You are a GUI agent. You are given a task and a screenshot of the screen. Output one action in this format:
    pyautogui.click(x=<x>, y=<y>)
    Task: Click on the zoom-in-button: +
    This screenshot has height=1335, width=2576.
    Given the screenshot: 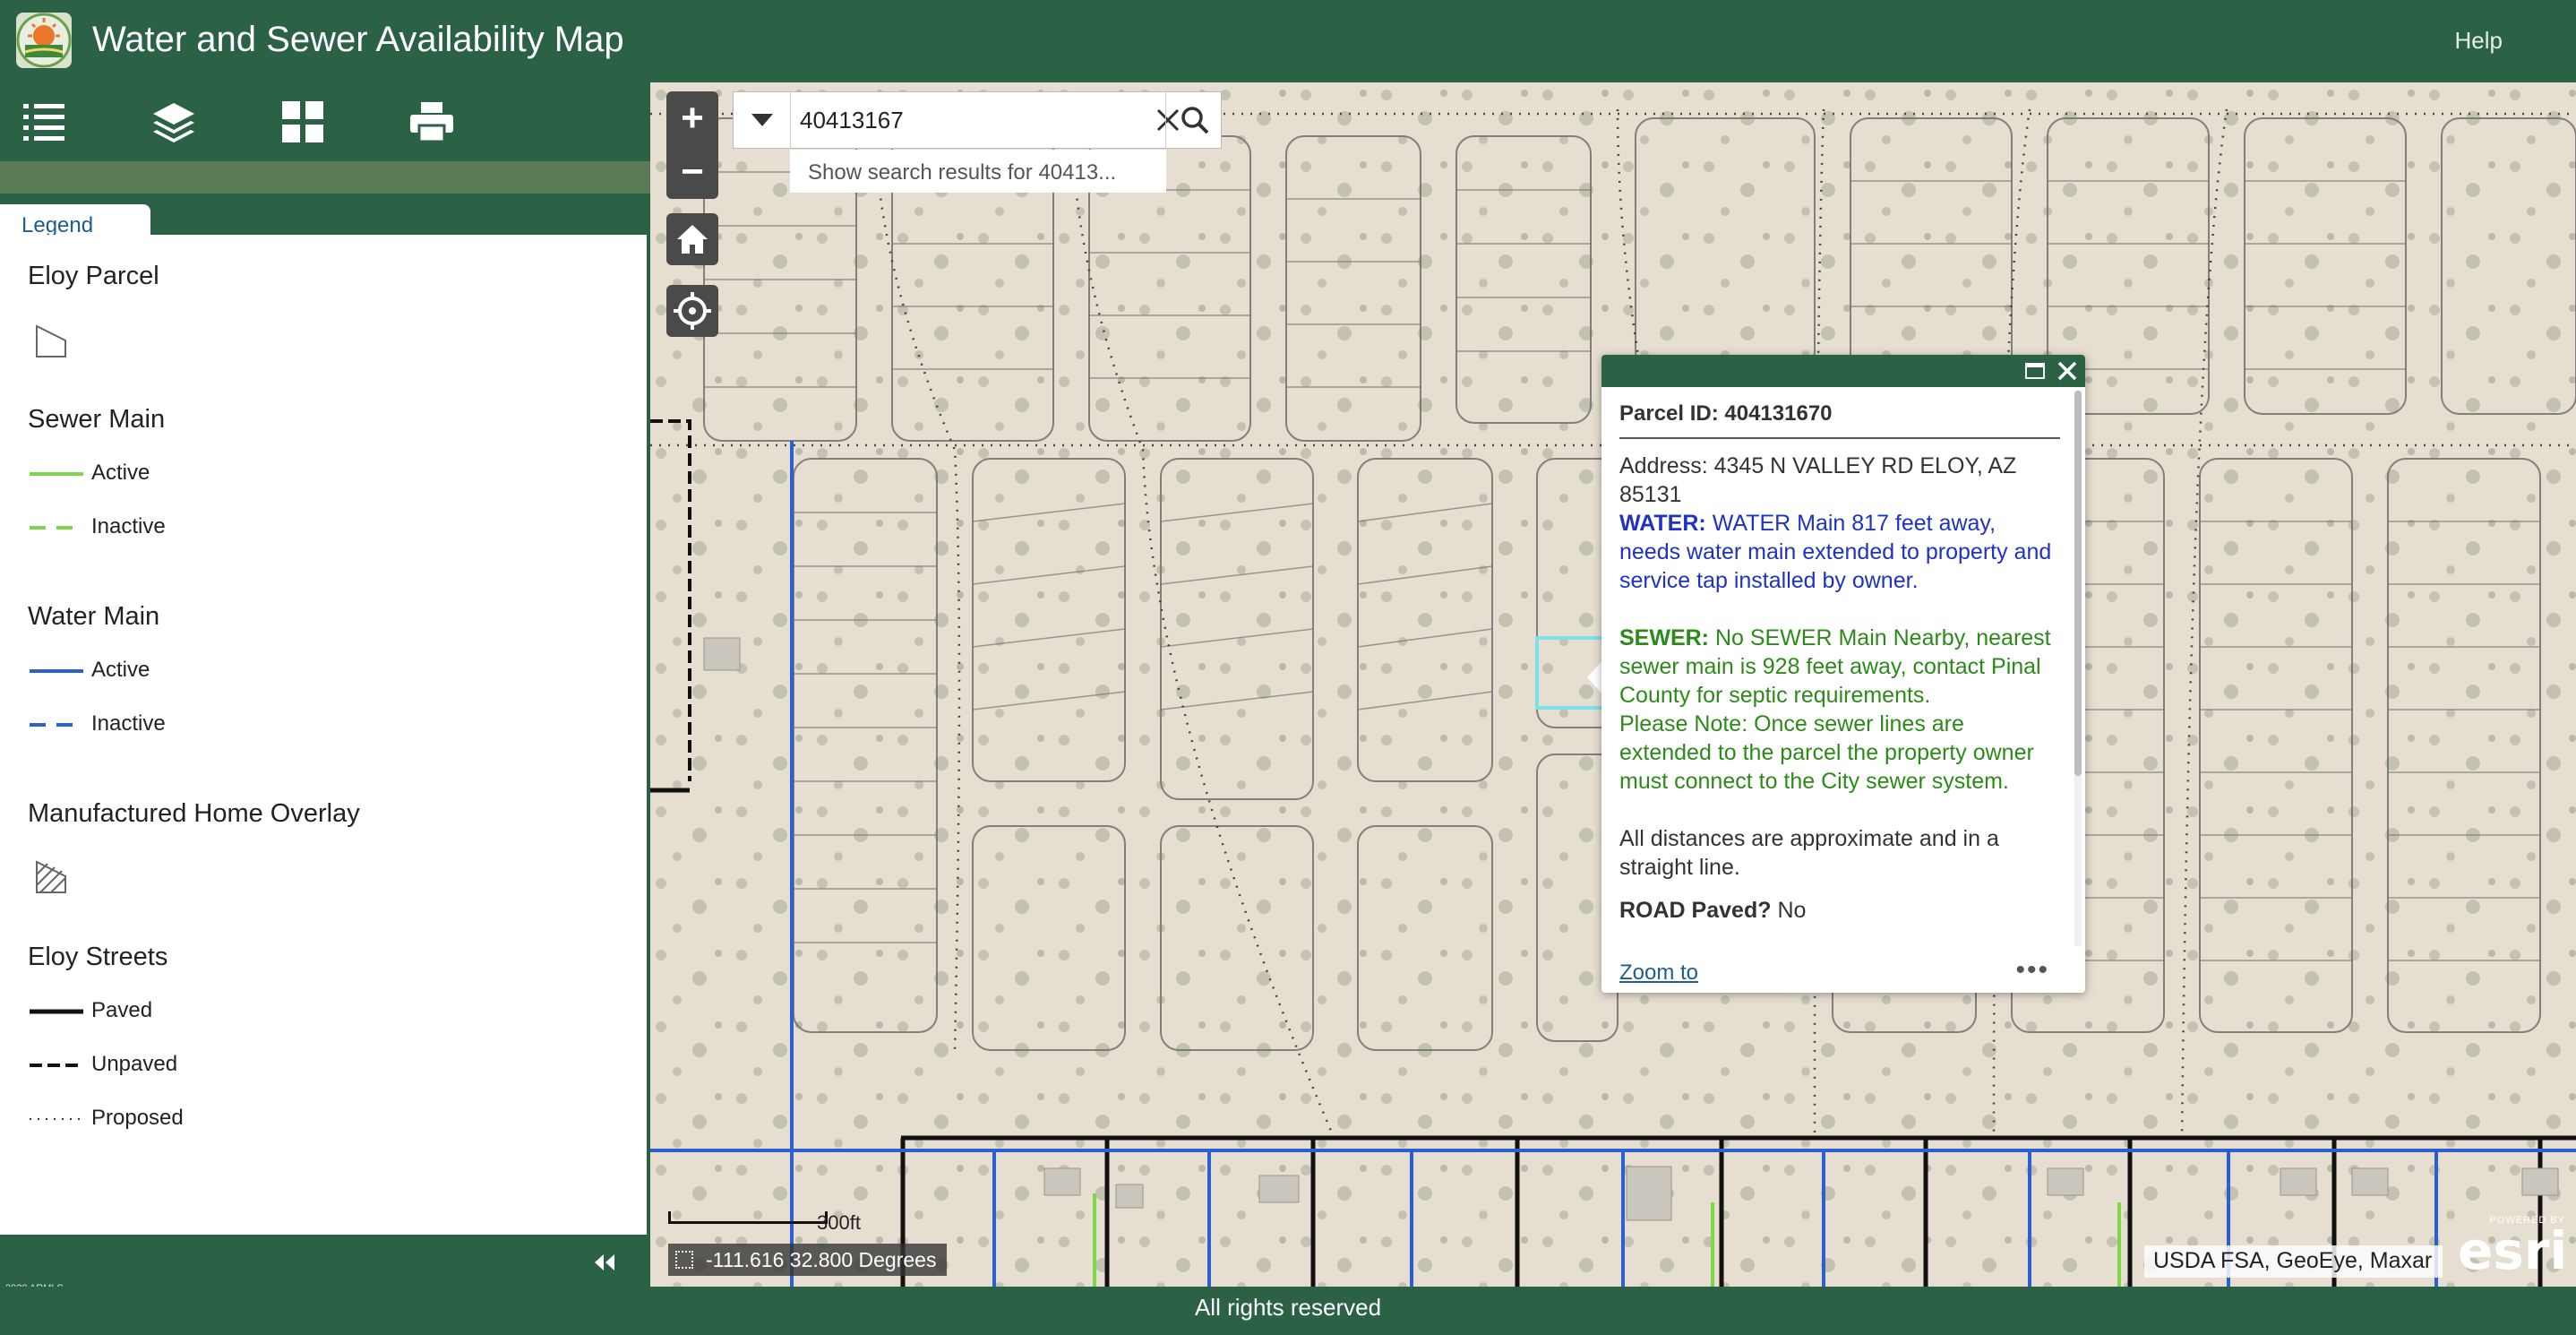 What is the action you would take?
    pyautogui.click(x=692, y=118)
    